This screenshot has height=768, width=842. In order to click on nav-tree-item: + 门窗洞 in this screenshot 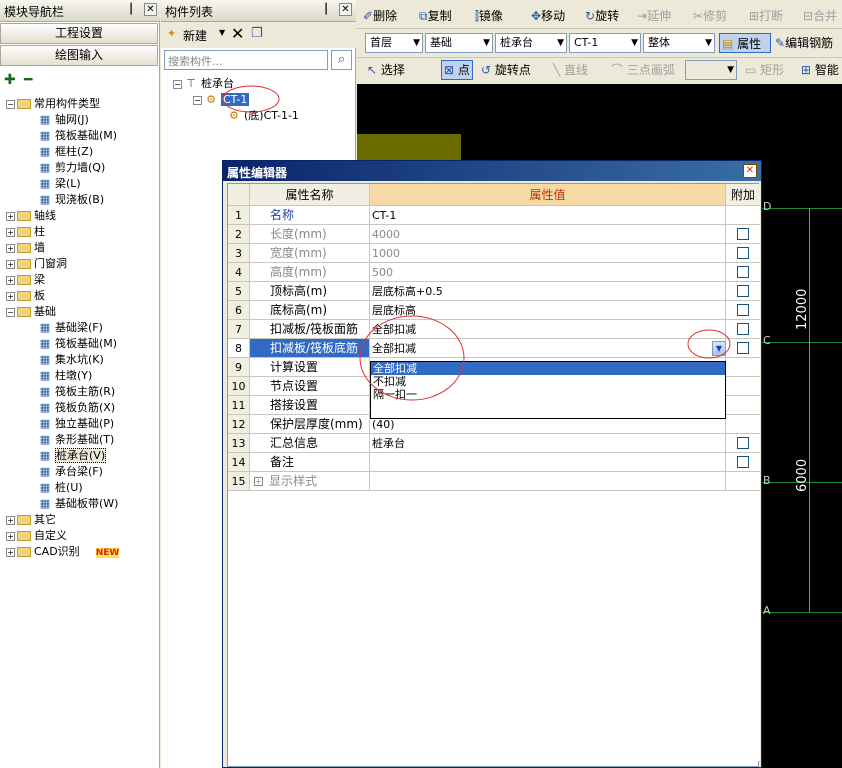, I will do `click(36, 264)`.